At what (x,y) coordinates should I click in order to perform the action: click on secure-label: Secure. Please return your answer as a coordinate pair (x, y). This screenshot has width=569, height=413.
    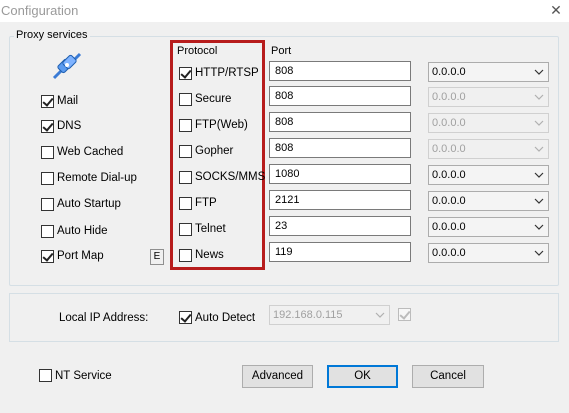
    Looking at the image, I should click on (213, 99).